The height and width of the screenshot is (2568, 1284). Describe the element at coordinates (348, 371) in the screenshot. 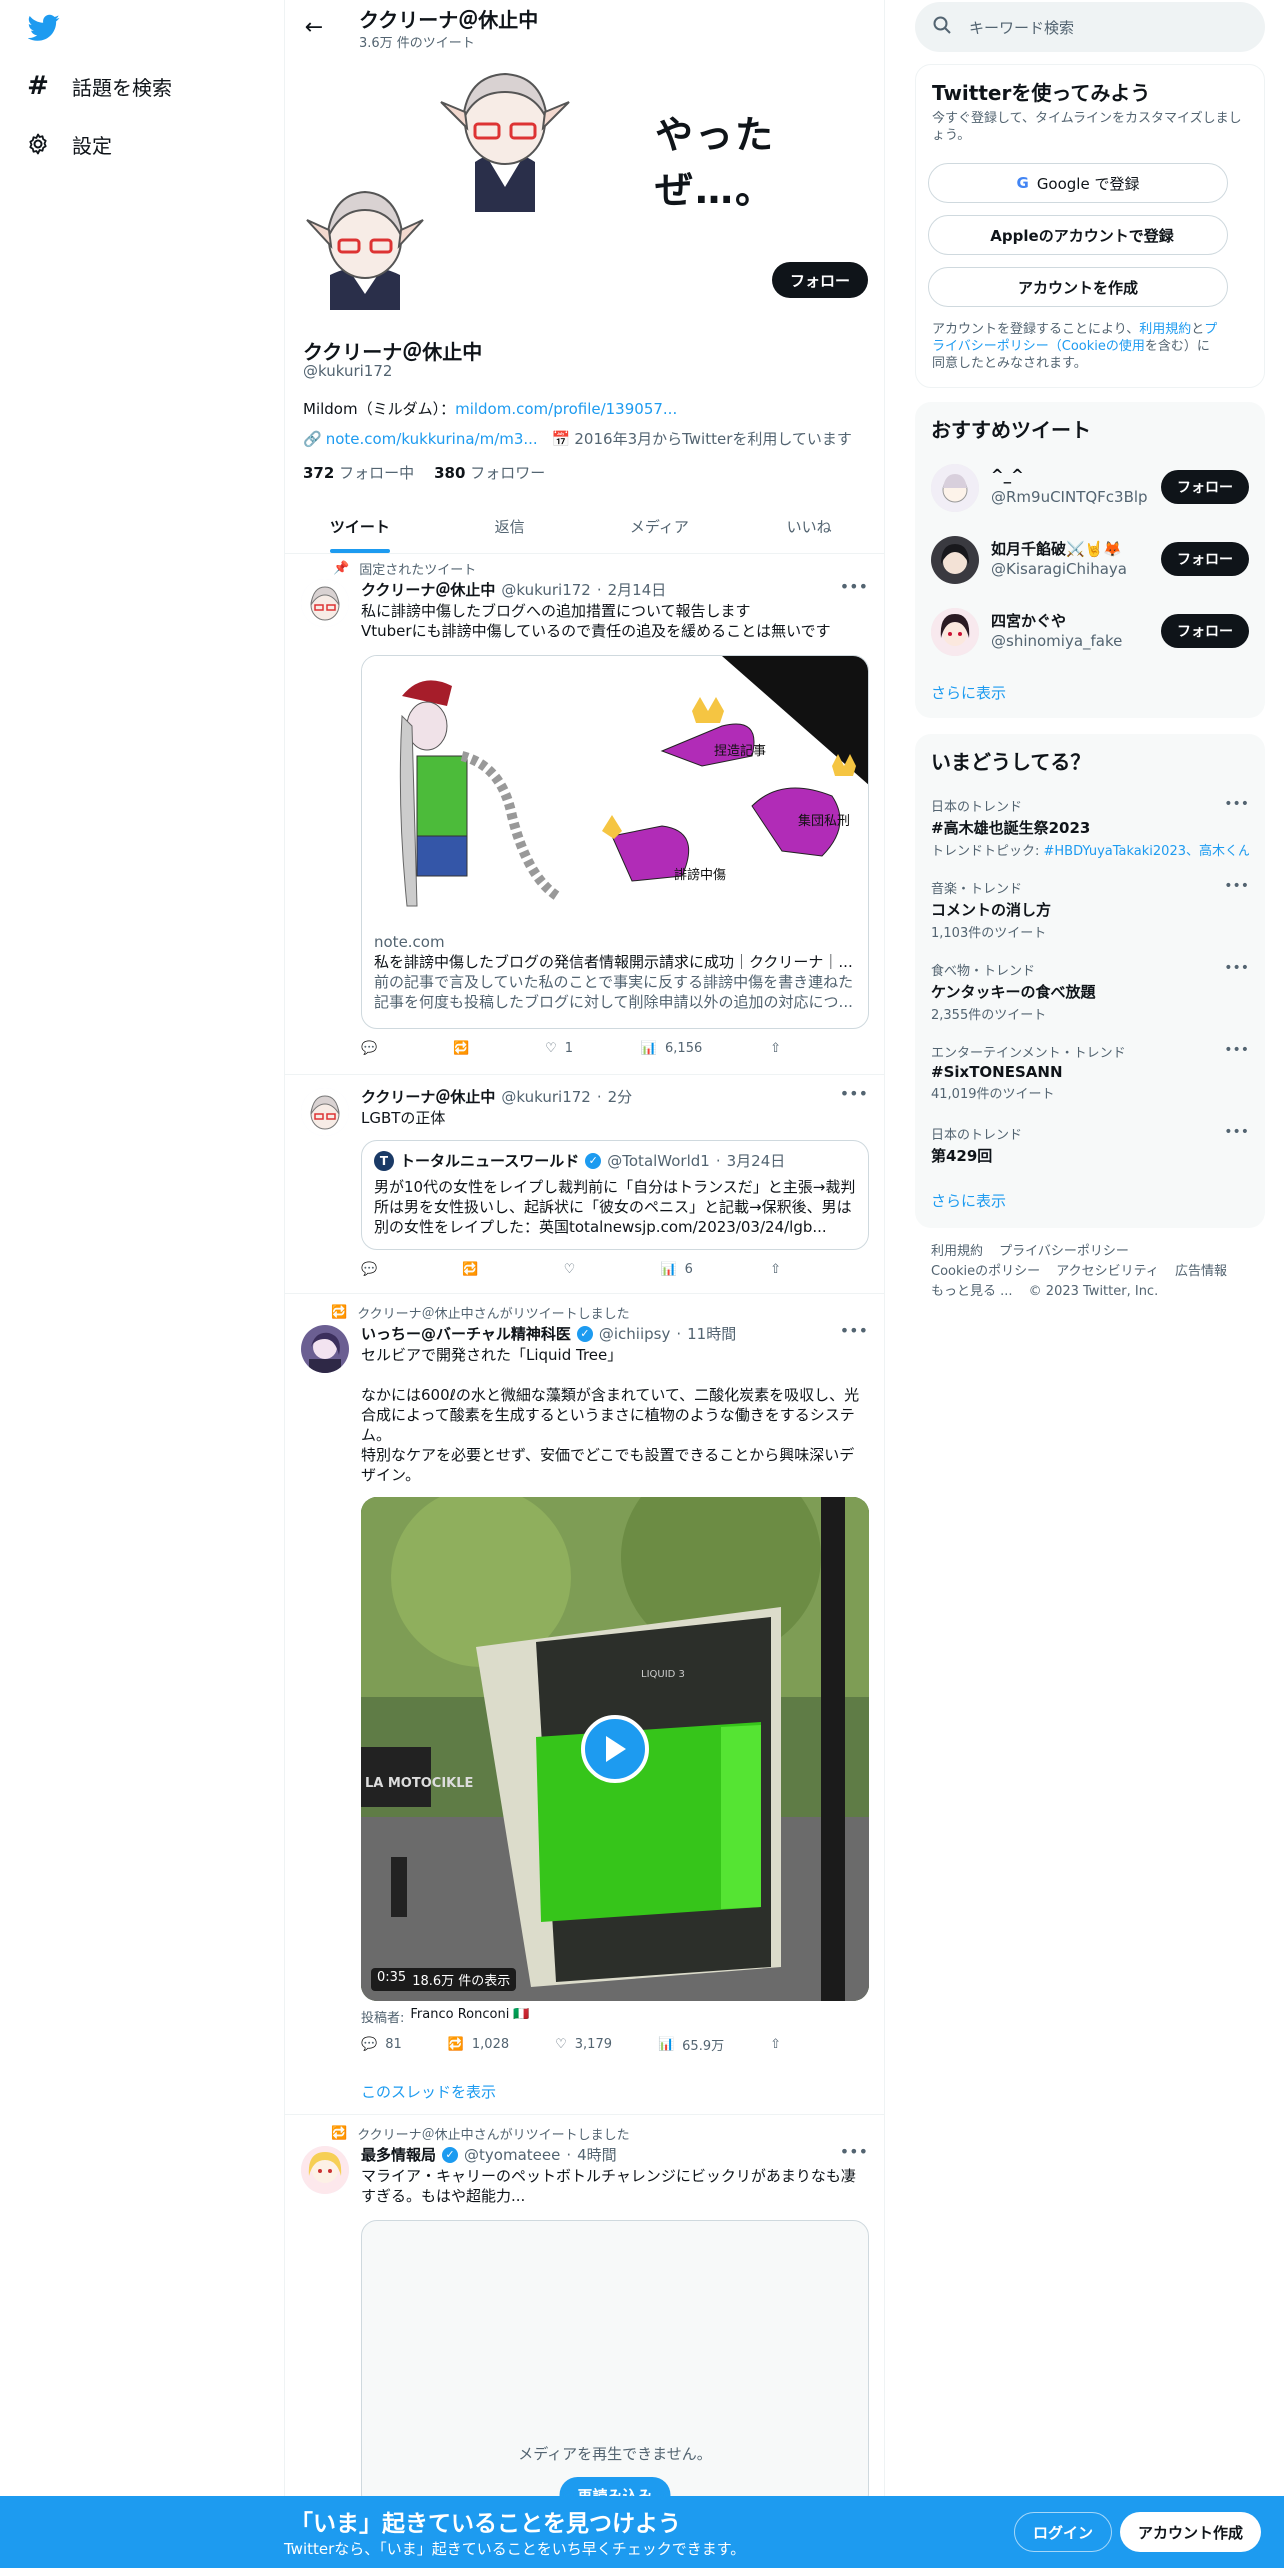

I see `profile-handle: @kukuri172` at that location.